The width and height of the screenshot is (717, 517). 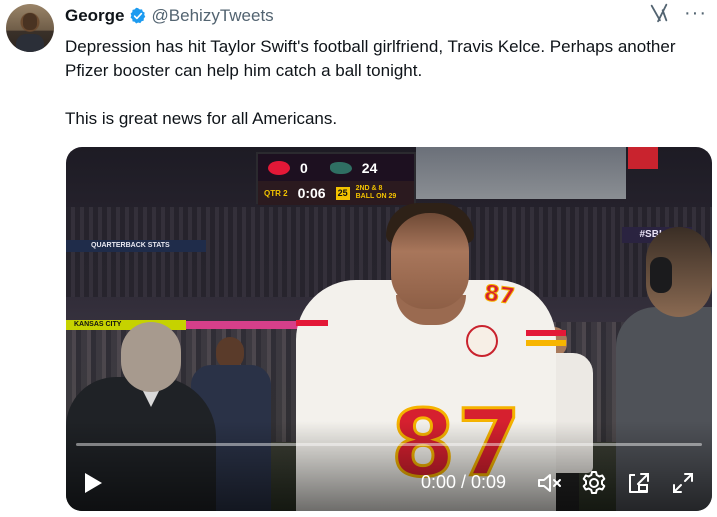 What do you see at coordinates (639, 483) in the screenshot?
I see `pip-icon` at bounding box center [639, 483].